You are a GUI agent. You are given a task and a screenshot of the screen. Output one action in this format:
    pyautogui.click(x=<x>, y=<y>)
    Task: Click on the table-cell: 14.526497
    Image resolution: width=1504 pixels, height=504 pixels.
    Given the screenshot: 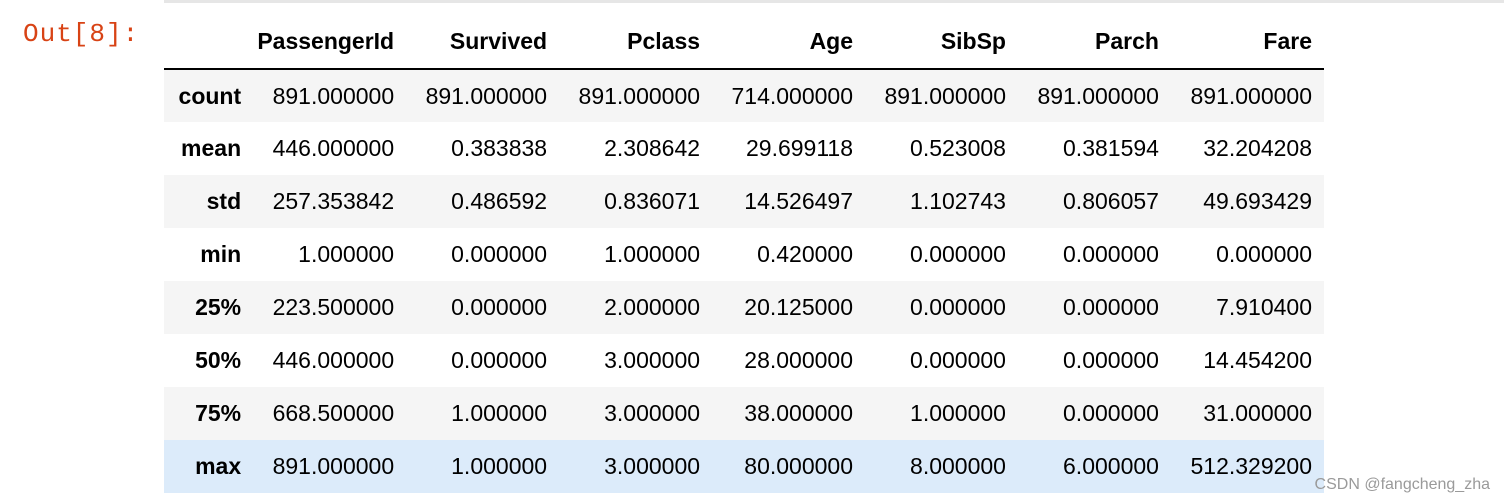 What is the action you would take?
    pyautogui.click(x=799, y=201)
    